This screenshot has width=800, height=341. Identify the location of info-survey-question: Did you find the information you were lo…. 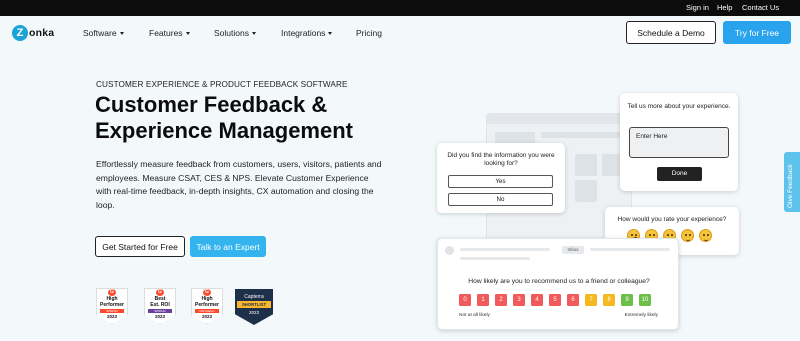
(501, 159).